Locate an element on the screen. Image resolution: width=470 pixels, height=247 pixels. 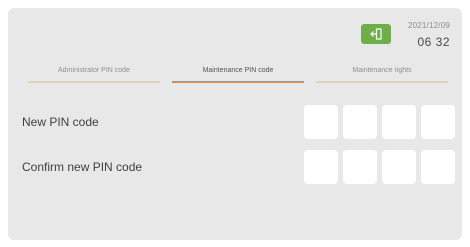
tab-underline-active is located at coordinates (238, 82).